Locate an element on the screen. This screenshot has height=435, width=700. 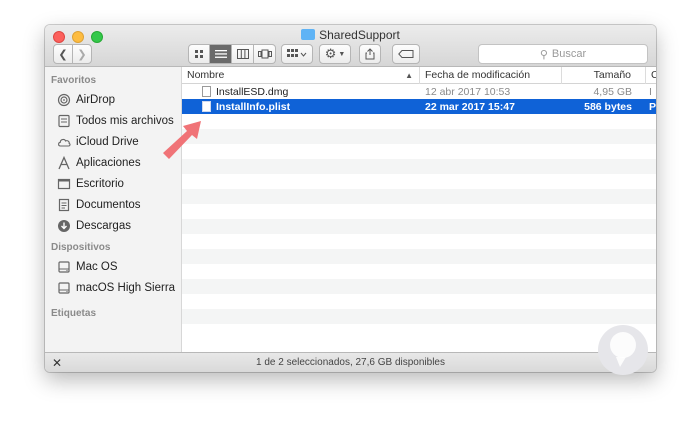
sidebar-item-label: Mac OS is located at coordinates (97, 266).